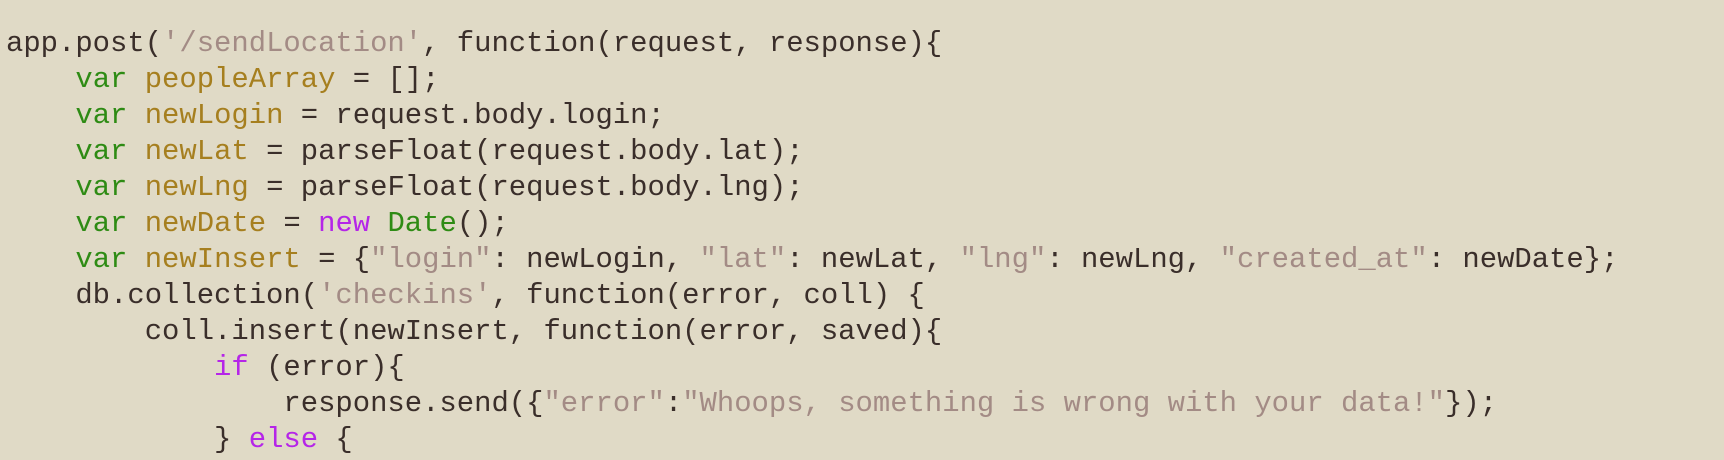 The image size is (1724, 460). What do you see at coordinates (214, 115) in the screenshot?
I see `code-token-ident: newLogin` at bounding box center [214, 115].